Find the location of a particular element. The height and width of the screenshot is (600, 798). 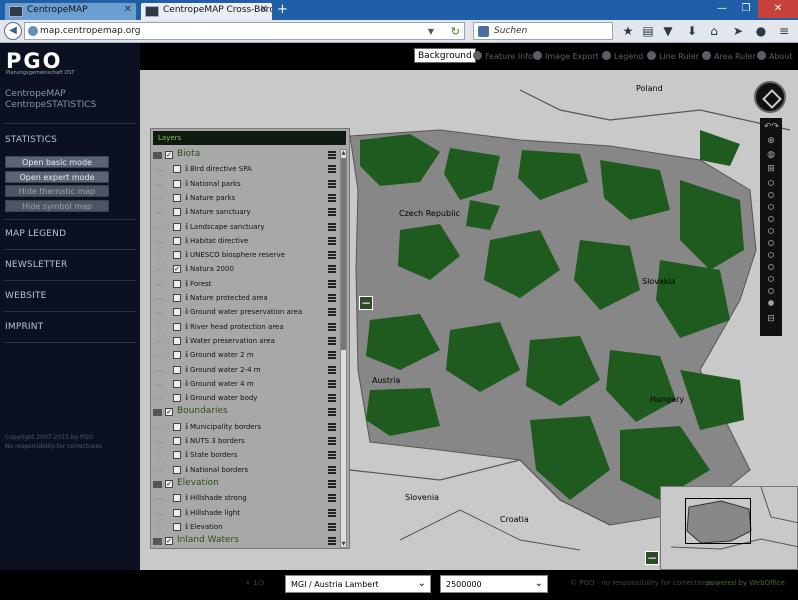

layer-group-row: ✓ Biota is located at coordinates (246, 156).